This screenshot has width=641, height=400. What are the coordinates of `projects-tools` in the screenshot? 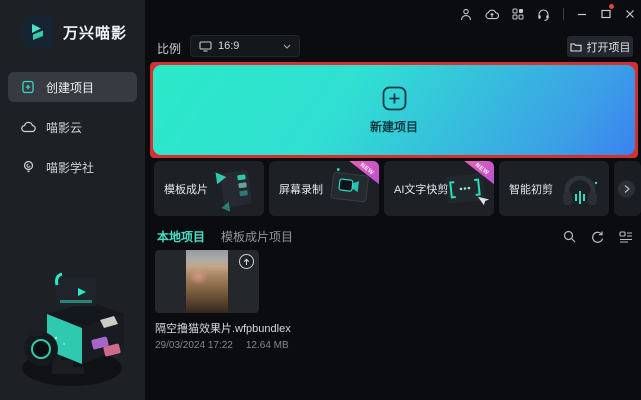 It's located at (598, 236).